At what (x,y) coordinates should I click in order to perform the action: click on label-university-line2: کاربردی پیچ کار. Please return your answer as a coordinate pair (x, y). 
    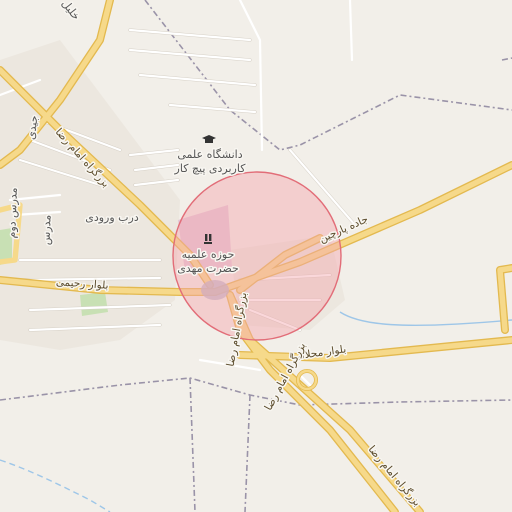
    Looking at the image, I should click on (210, 168).